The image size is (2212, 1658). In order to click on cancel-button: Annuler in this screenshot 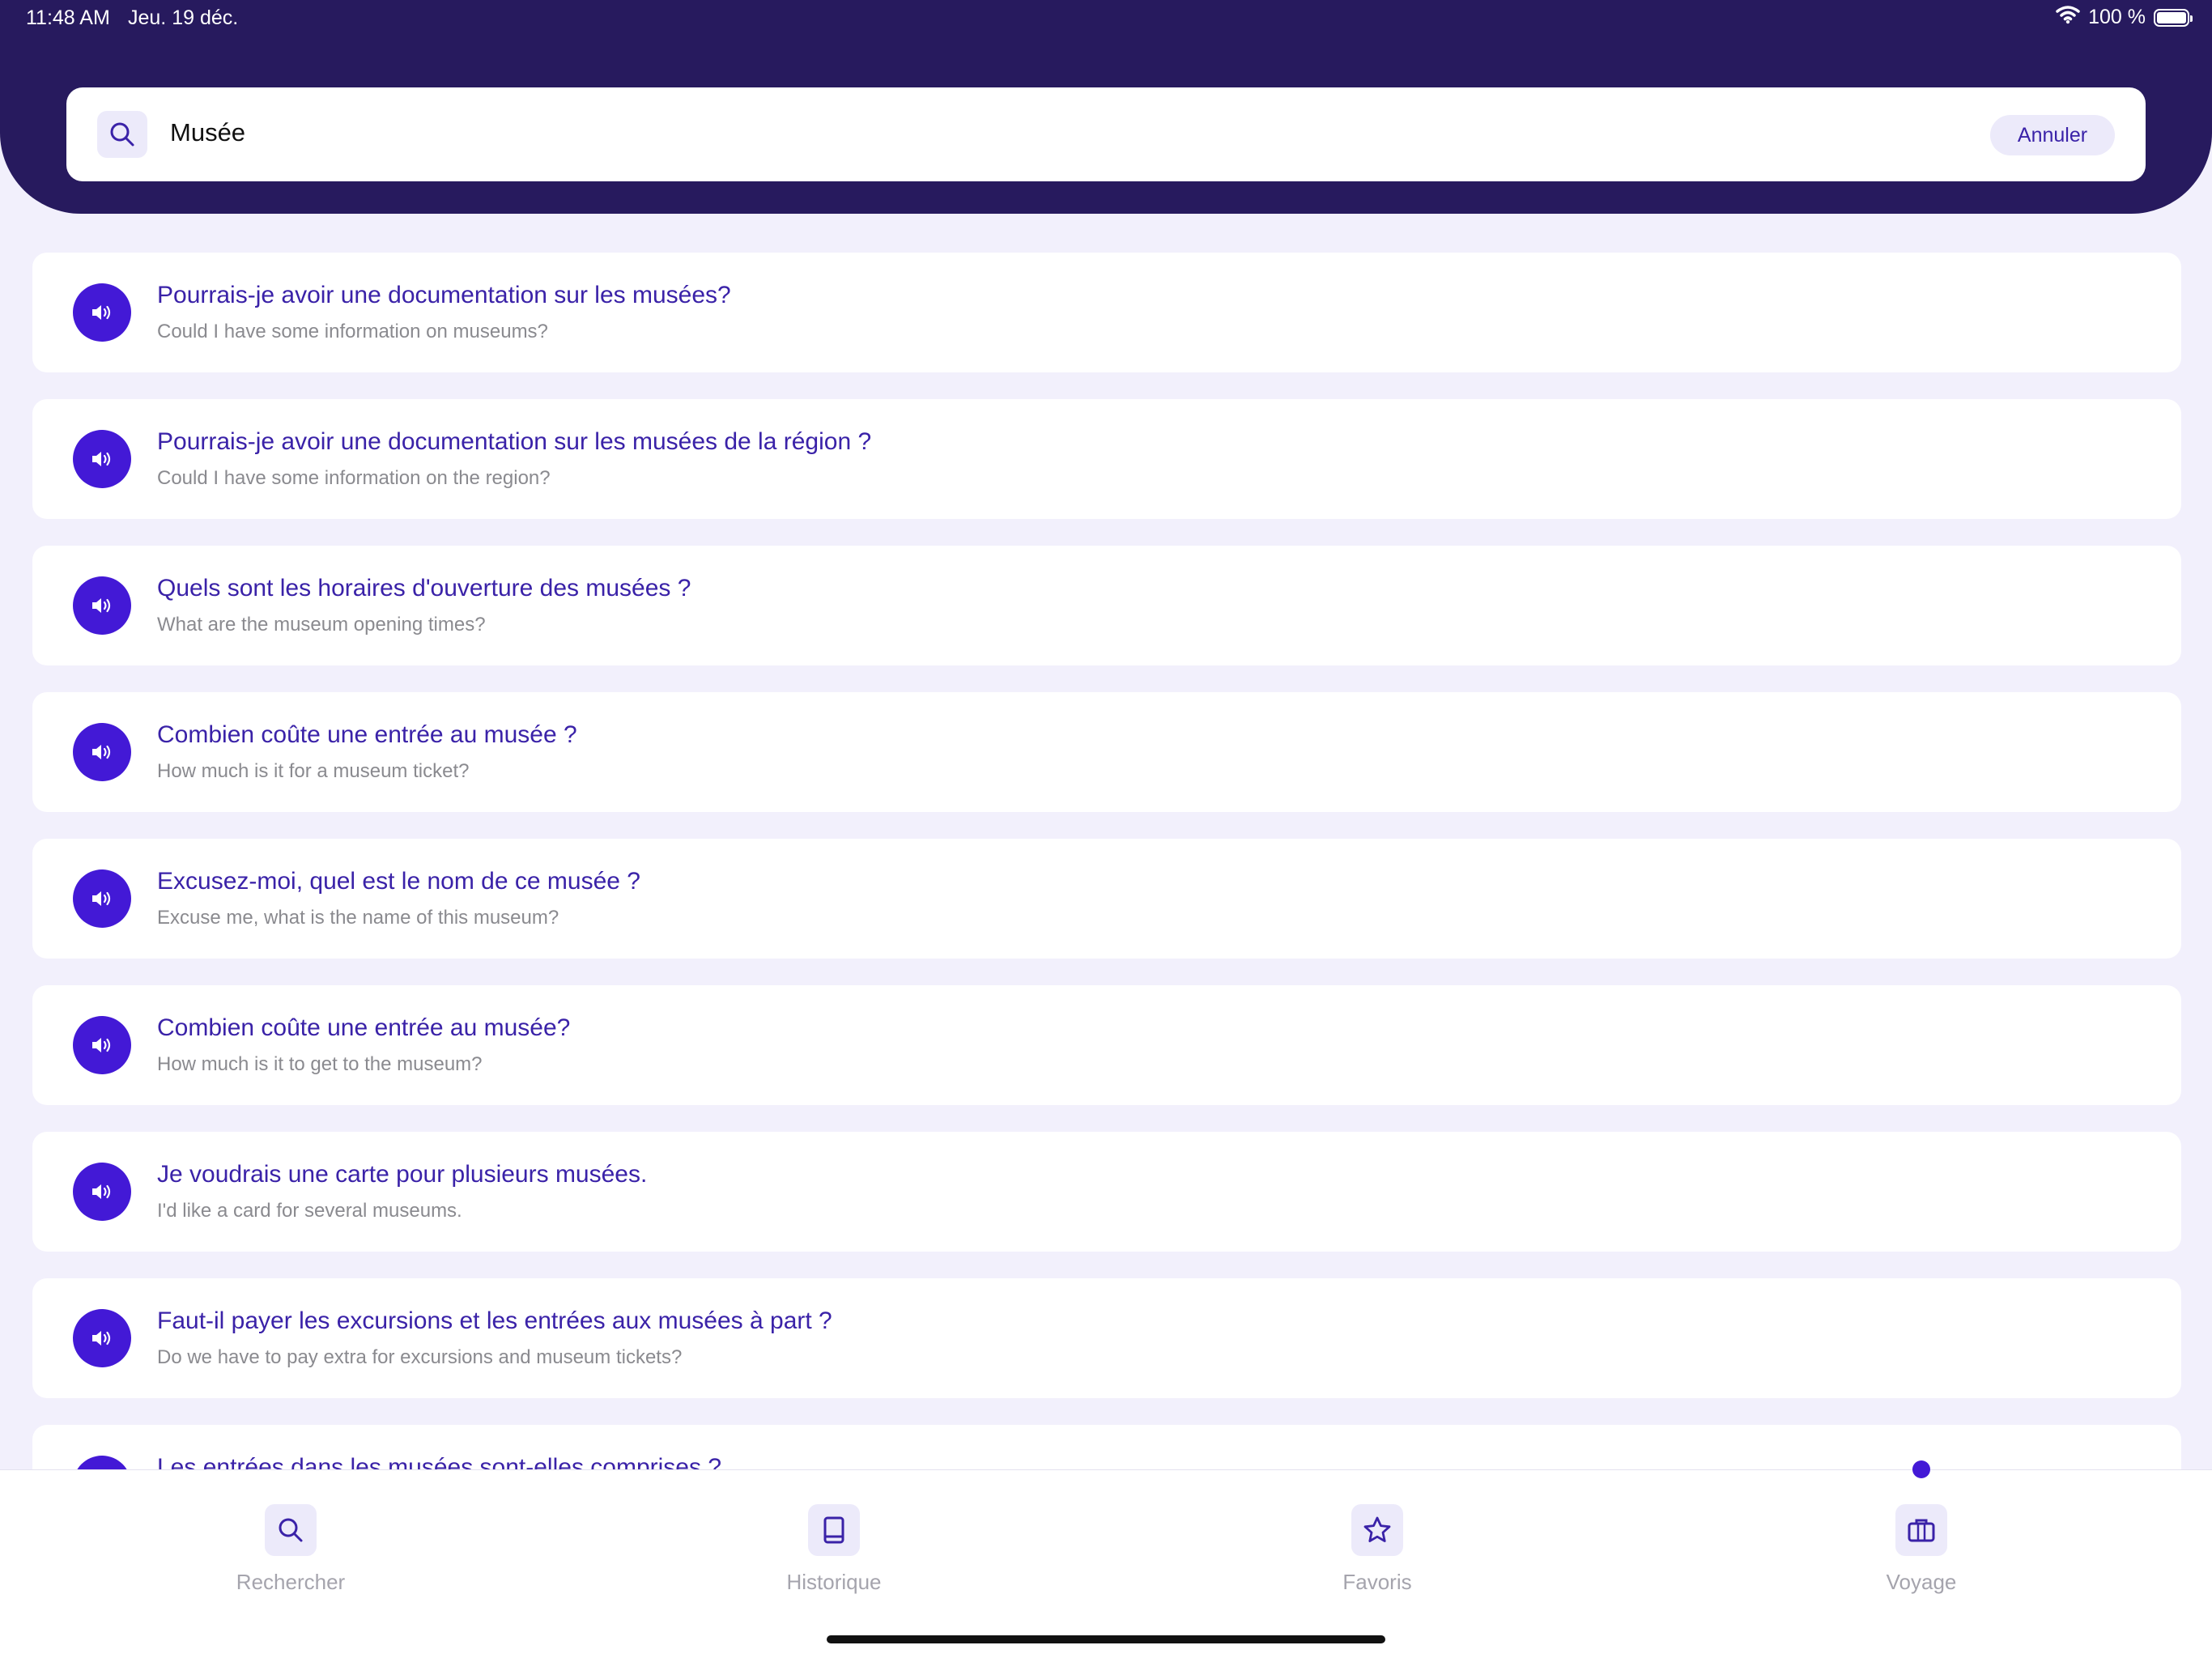, I will do `click(2052, 135)`.